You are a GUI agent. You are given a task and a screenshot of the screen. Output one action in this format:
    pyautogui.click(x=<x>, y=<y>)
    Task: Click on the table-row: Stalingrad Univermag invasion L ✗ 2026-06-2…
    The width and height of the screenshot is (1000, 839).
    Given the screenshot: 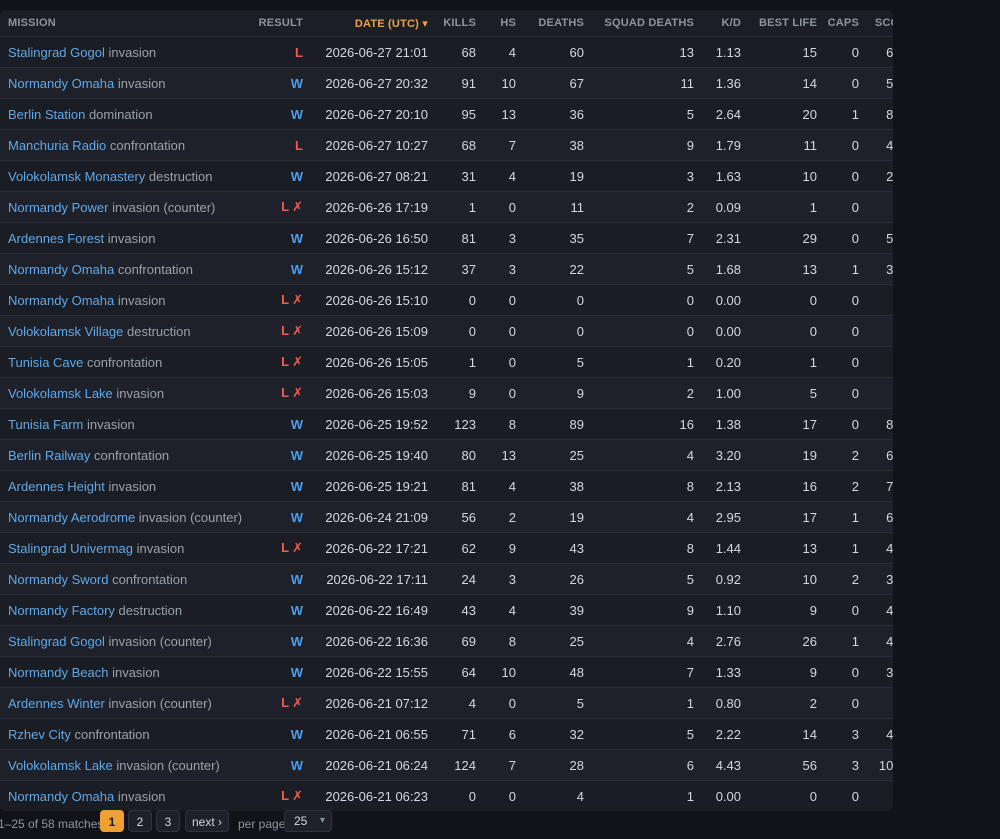 What is the action you would take?
    pyautogui.click(x=446, y=548)
    